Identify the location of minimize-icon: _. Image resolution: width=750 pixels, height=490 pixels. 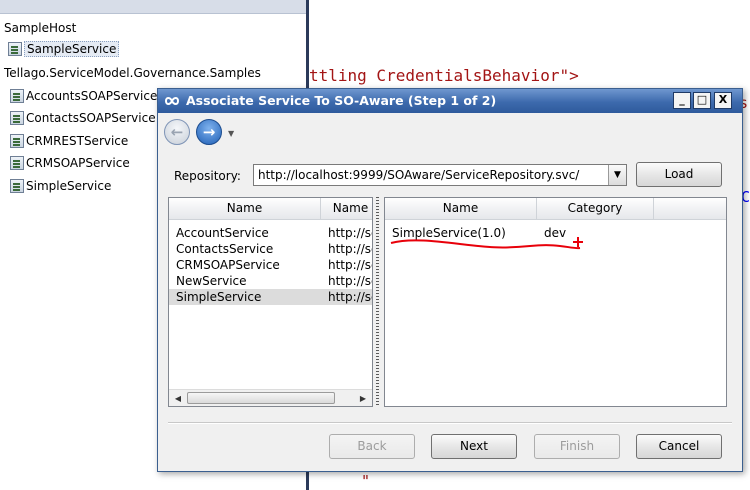
(682, 99).